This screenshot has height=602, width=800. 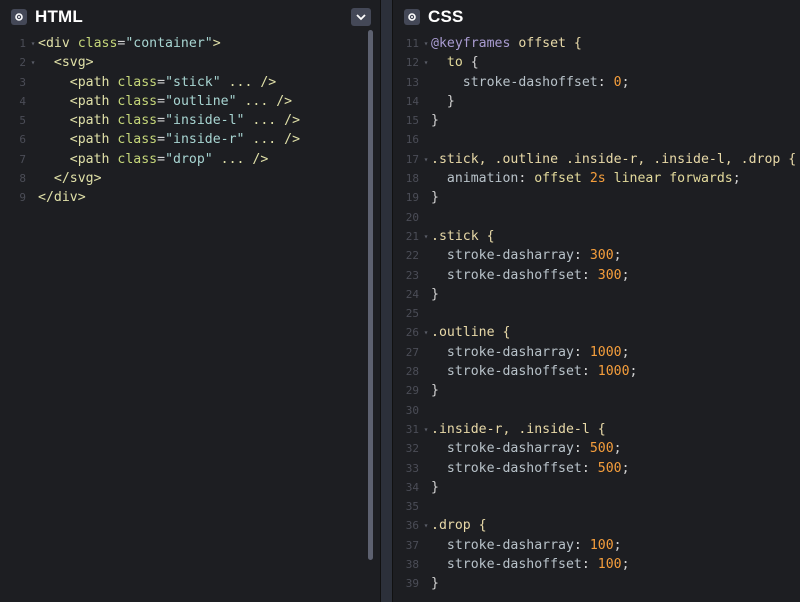 I want to click on css-code-line: 33 stroke-dashoffset: 500;, so click(x=596, y=468).